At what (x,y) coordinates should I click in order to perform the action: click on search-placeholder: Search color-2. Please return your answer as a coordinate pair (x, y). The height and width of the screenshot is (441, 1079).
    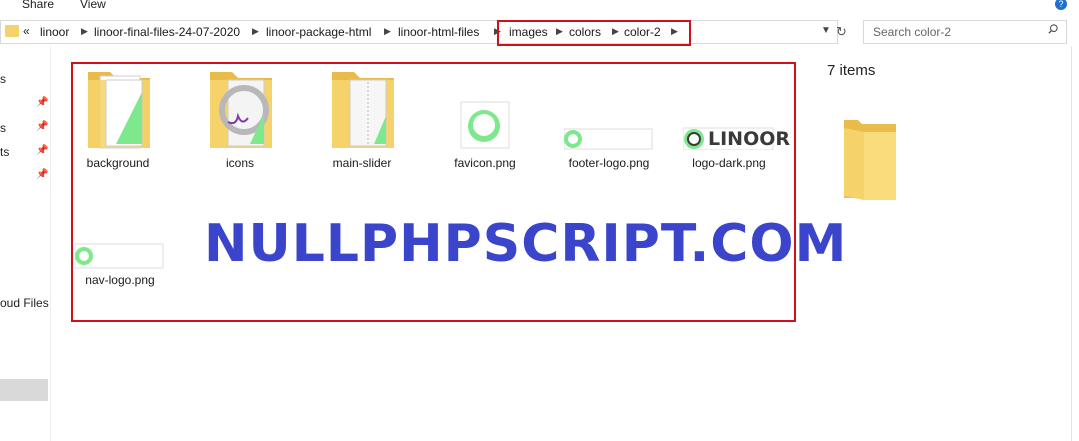
    Looking at the image, I should click on (912, 32).